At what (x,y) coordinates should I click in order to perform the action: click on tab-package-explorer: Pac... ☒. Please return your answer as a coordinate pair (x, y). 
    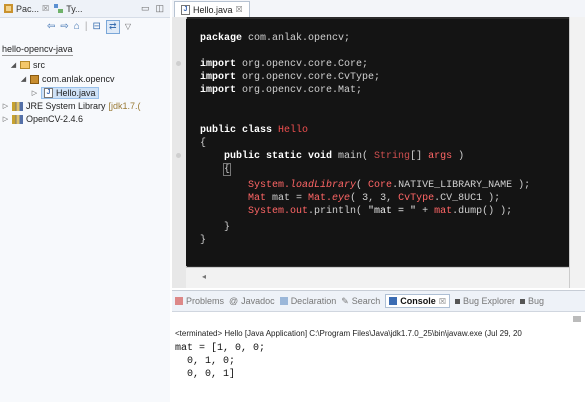
    Looking at the image, I should click on (26, 9).